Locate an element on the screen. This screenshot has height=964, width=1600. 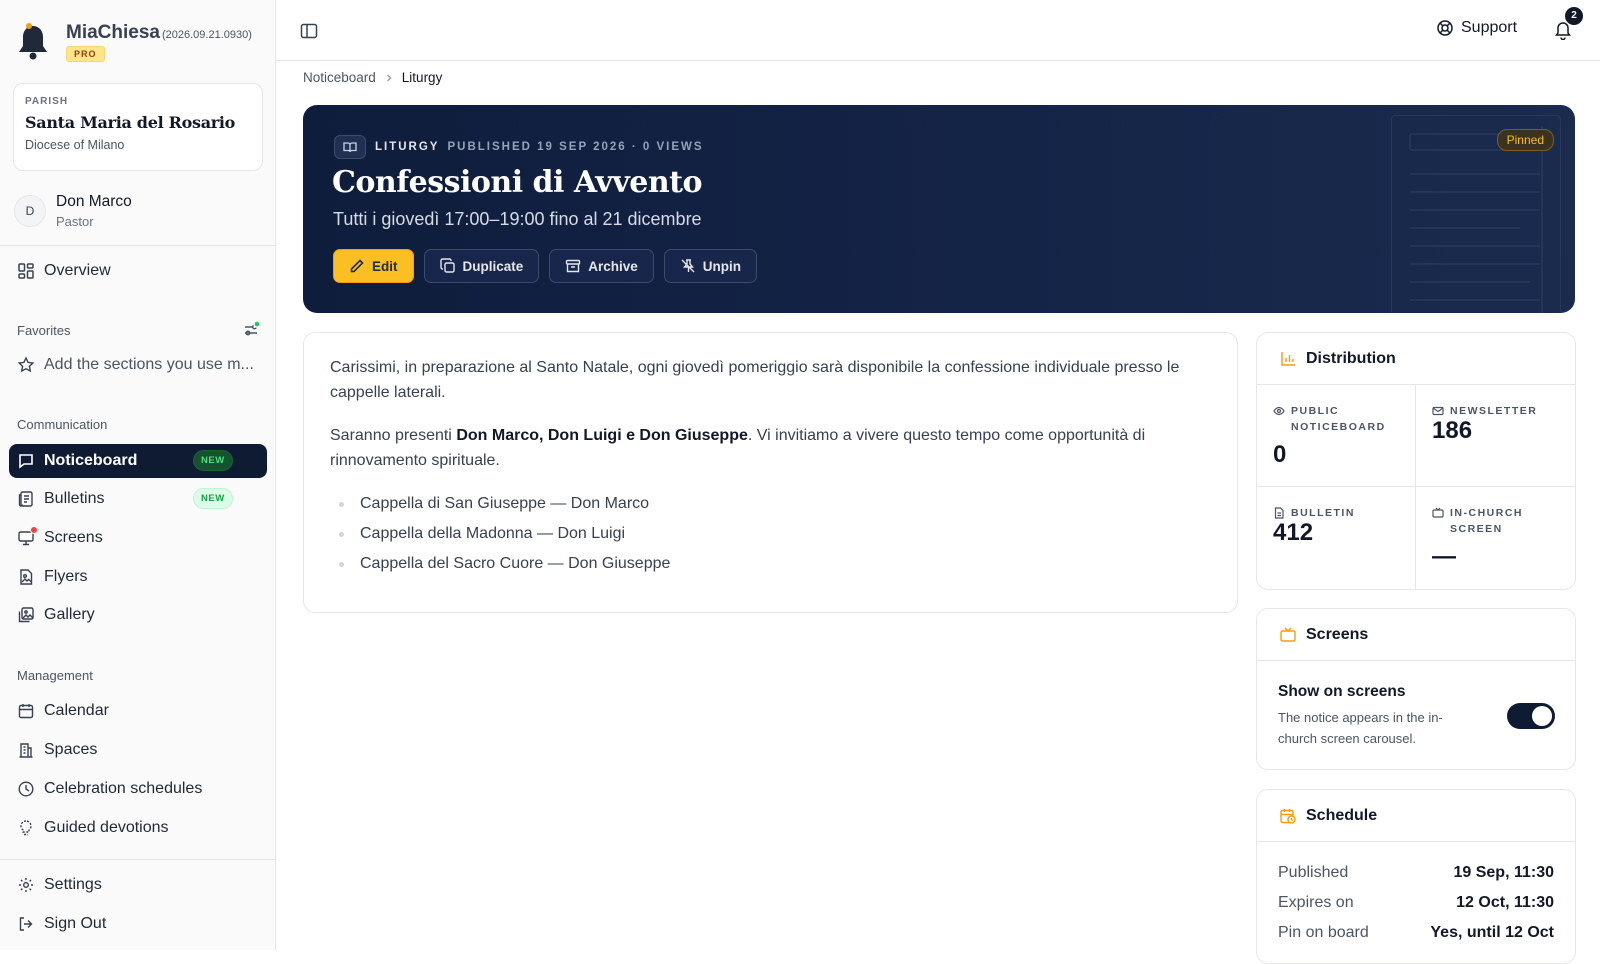
calendar-clock-icon is located at coordinates (1288, 816).